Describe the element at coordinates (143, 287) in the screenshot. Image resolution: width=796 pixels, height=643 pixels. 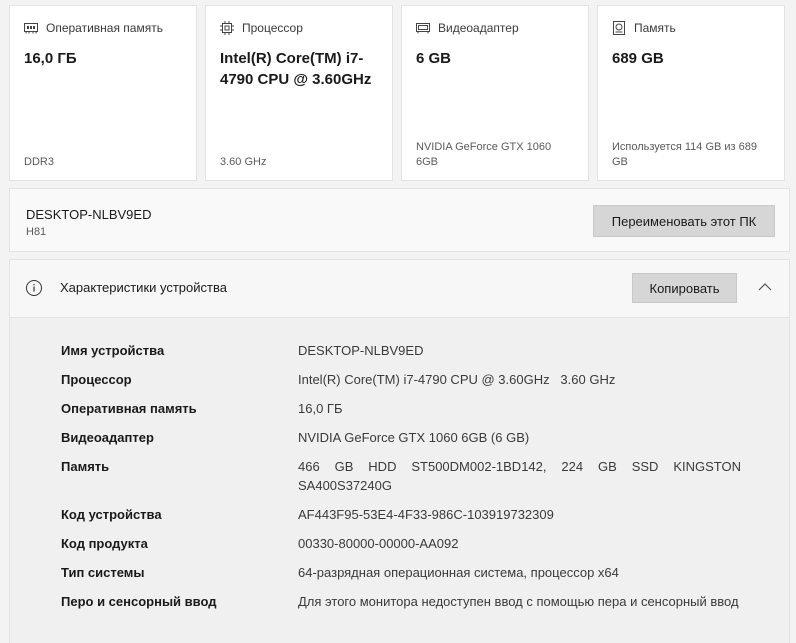
I see `device-specs-title: Характеристики устройства` at that location.